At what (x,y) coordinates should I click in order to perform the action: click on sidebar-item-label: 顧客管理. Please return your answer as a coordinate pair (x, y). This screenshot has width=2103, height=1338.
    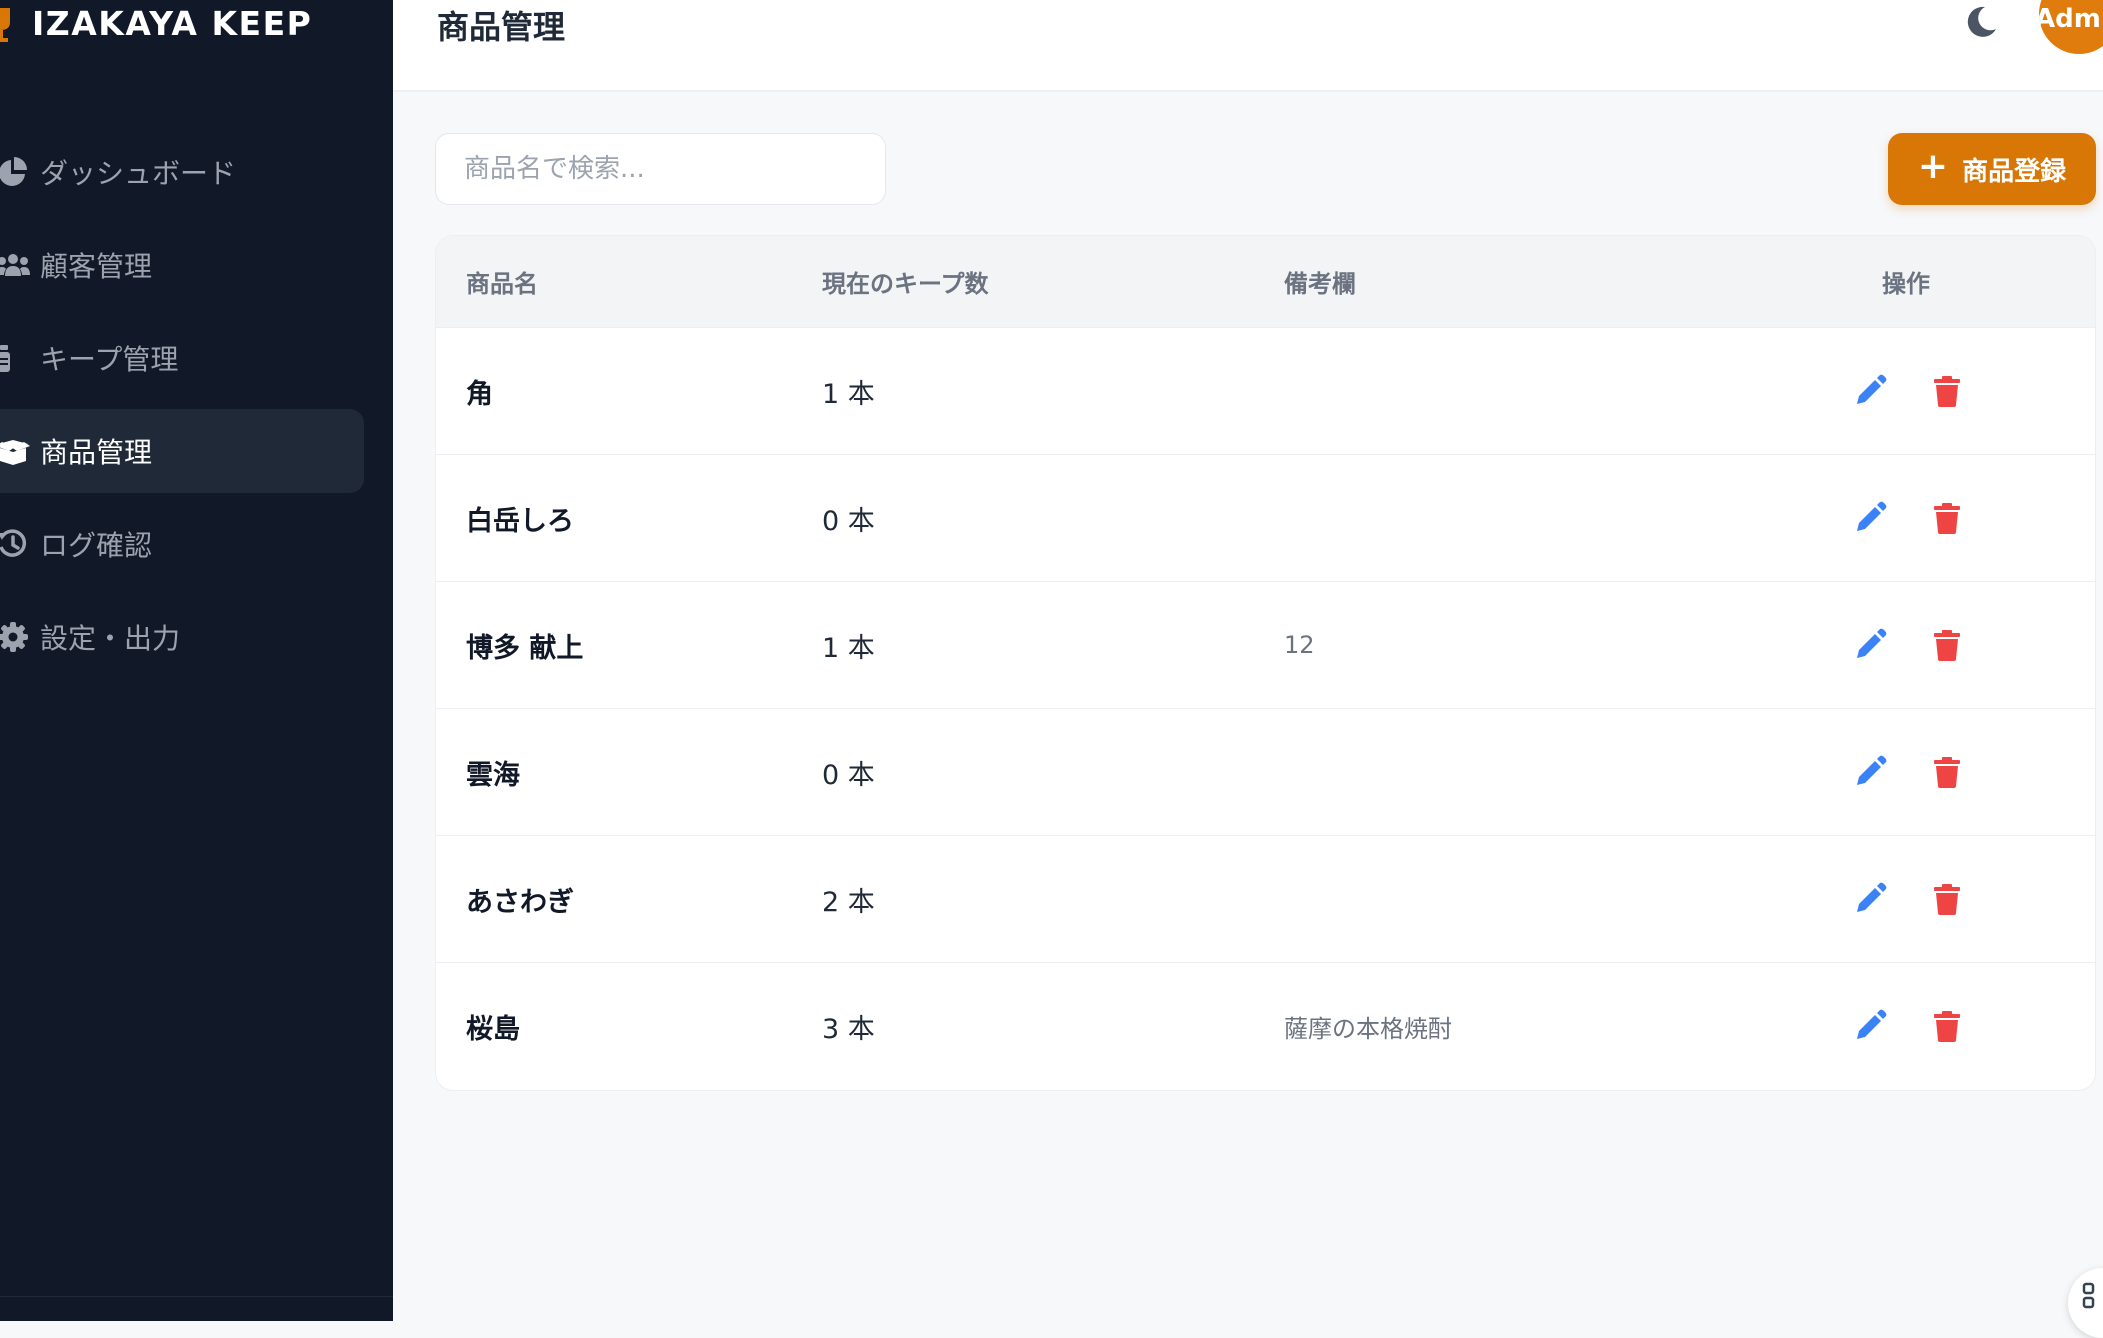
    Looking at the image, I should click on (96, 266).